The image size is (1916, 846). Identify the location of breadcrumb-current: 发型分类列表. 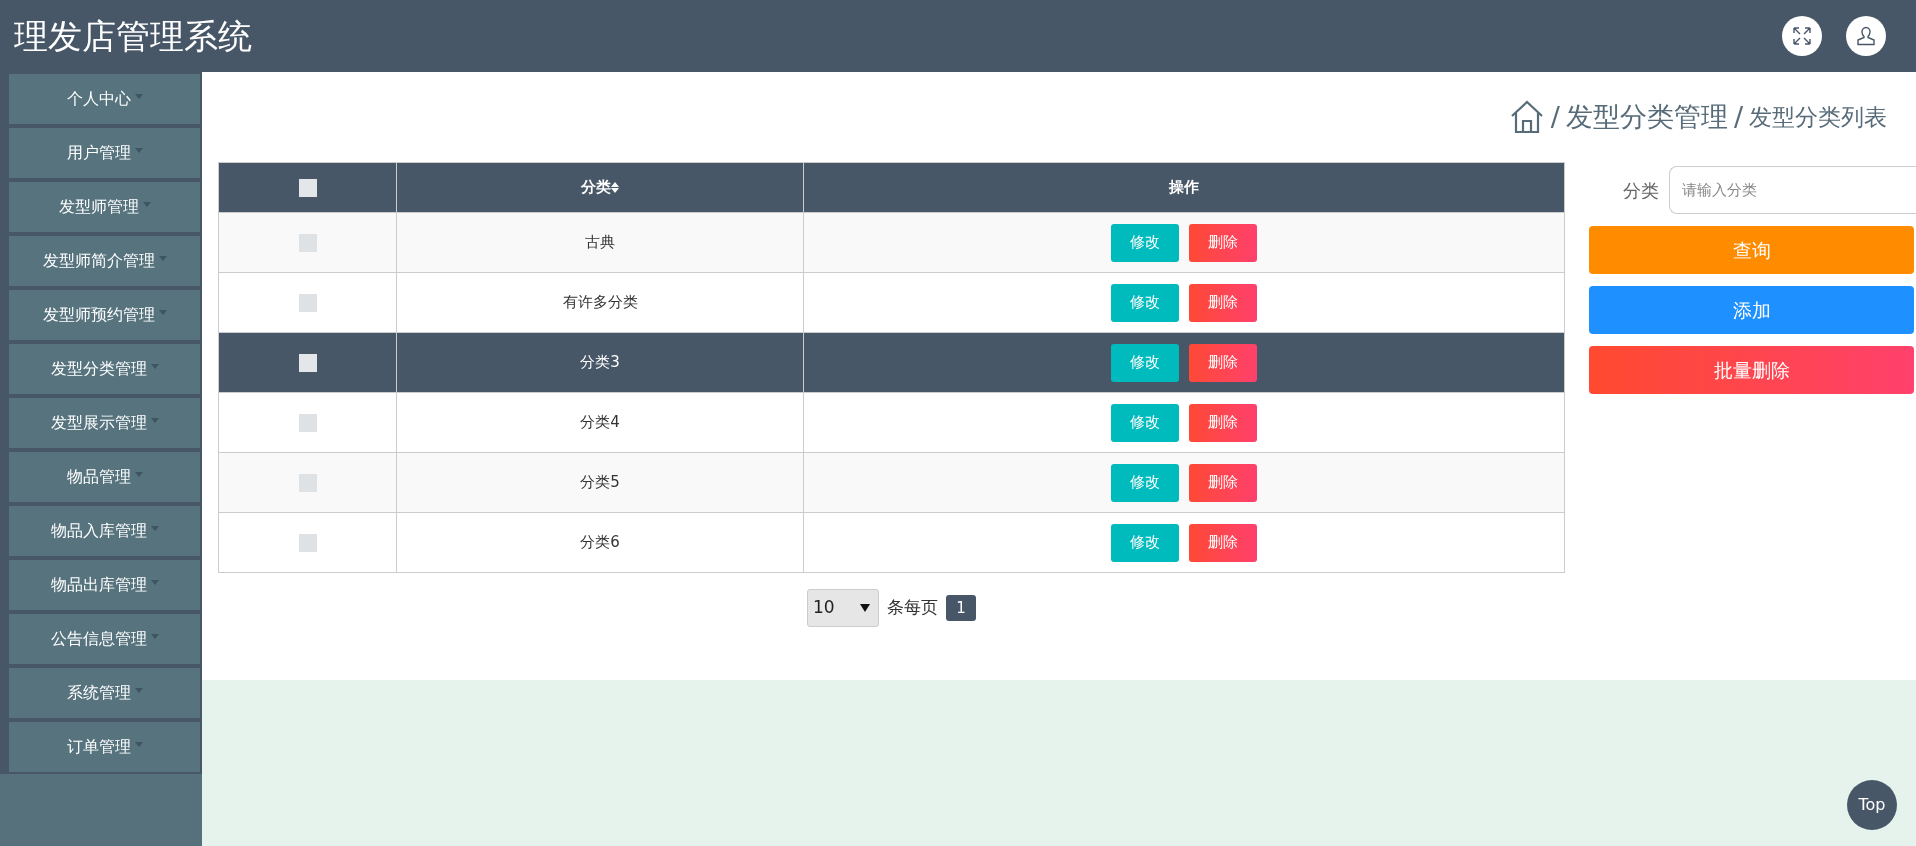
(1818, 117).